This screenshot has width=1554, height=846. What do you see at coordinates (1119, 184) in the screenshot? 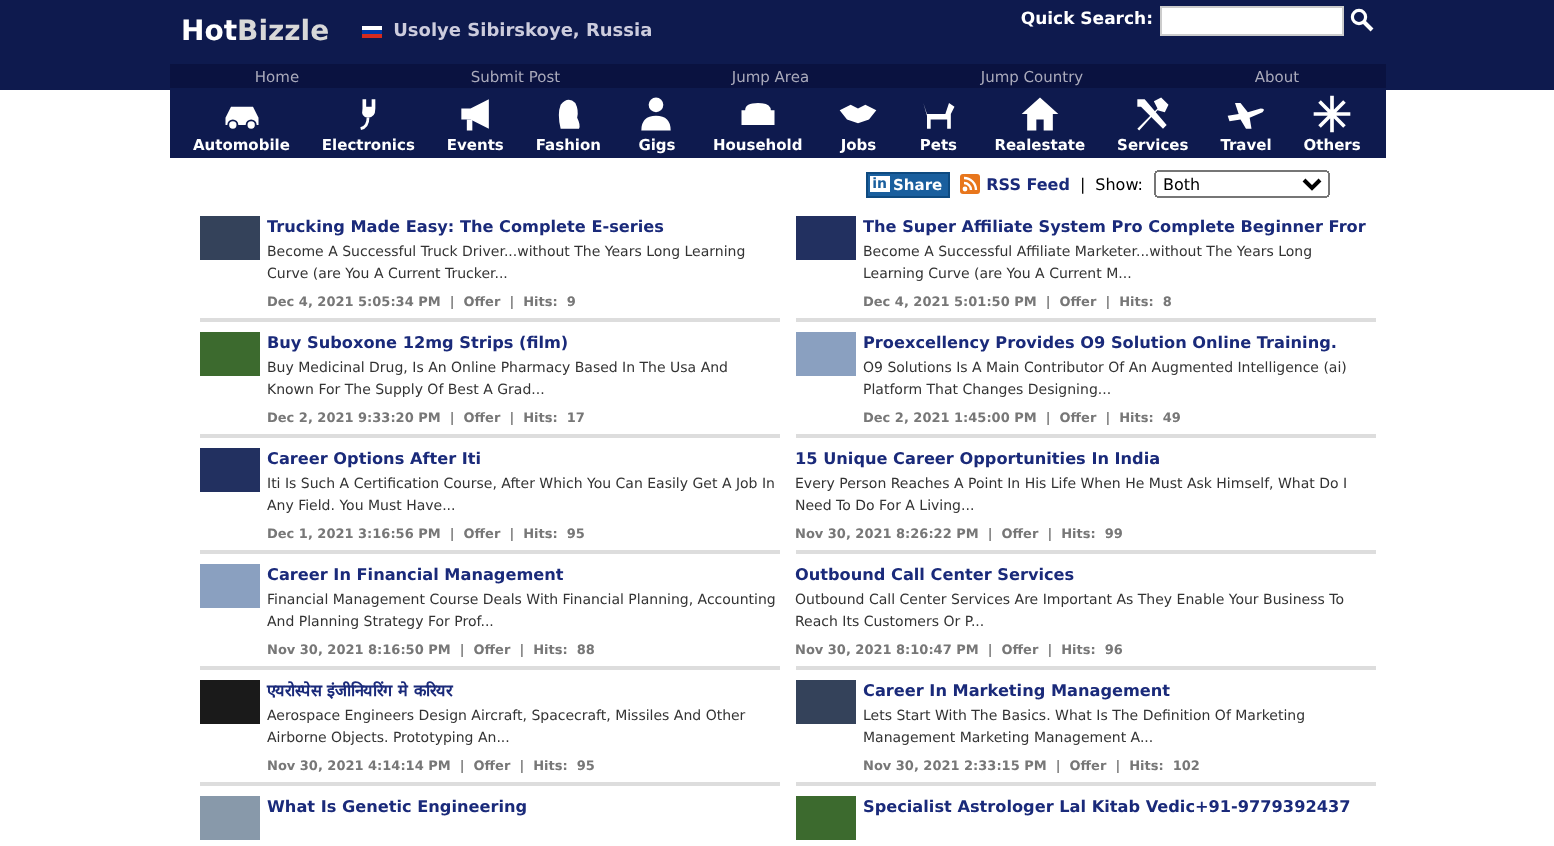
I see `show-label: Show:` at bounding box center [1119, 184].